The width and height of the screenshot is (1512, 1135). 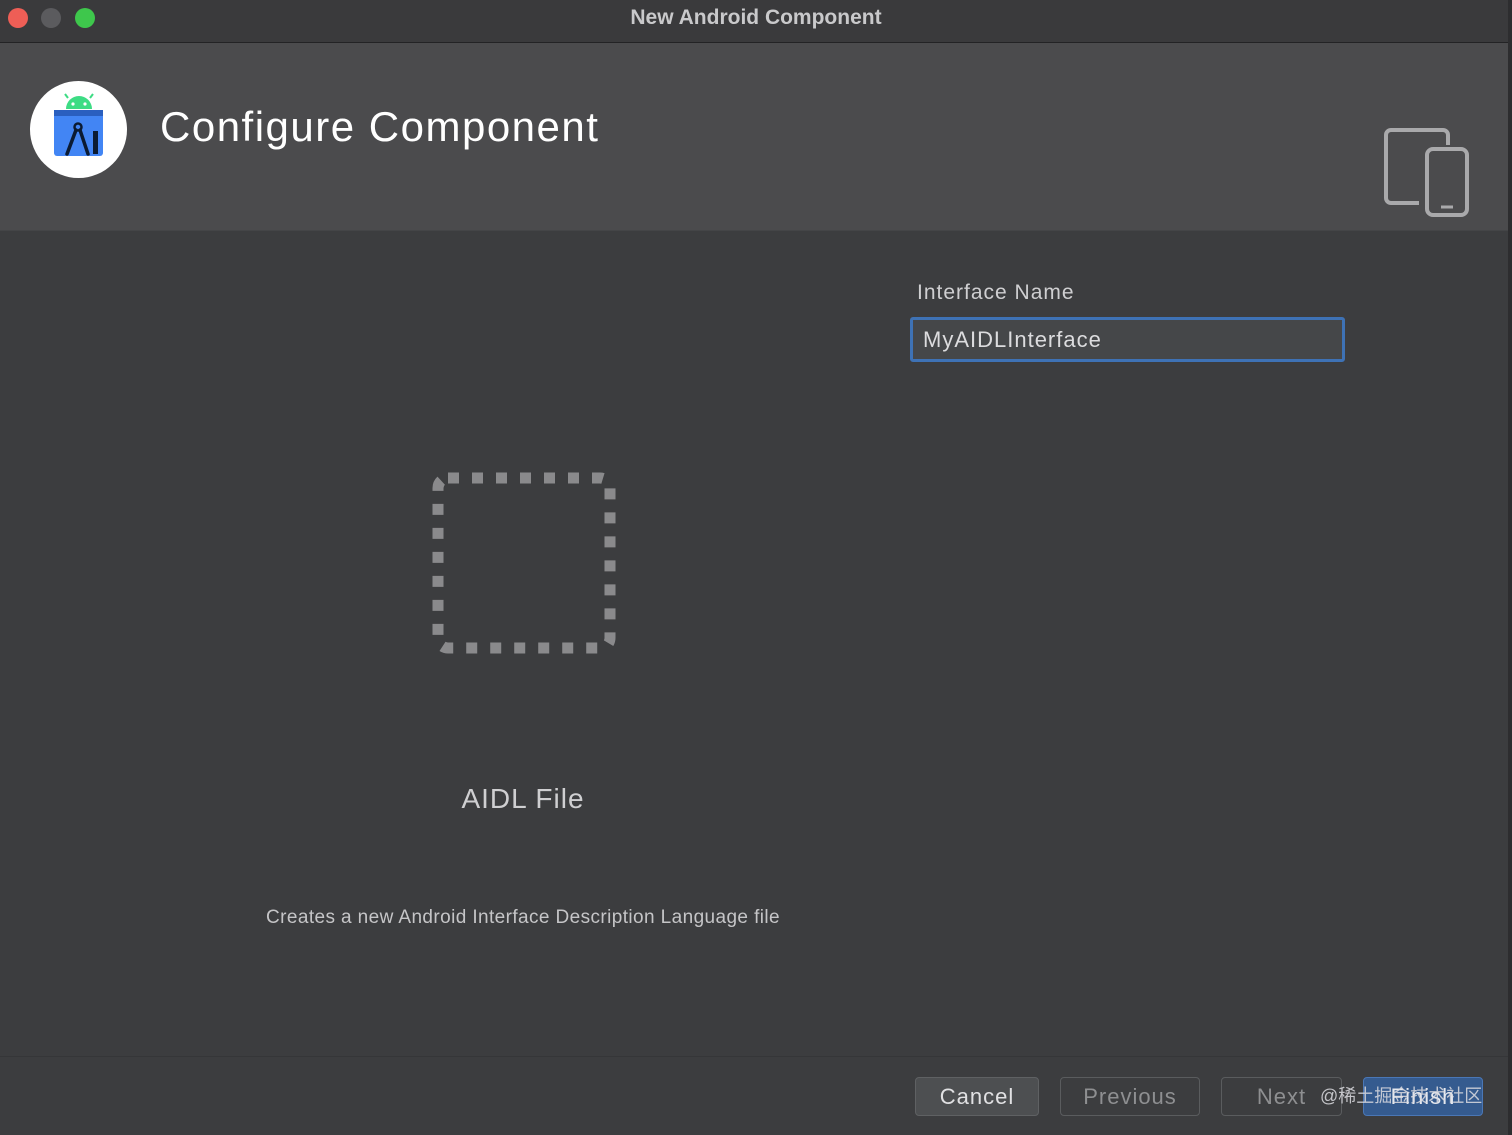 What do you see at coordinates (523, 566) in the screenshot?
I see `placeholder-template-icon` at bounding box center [523, 566].